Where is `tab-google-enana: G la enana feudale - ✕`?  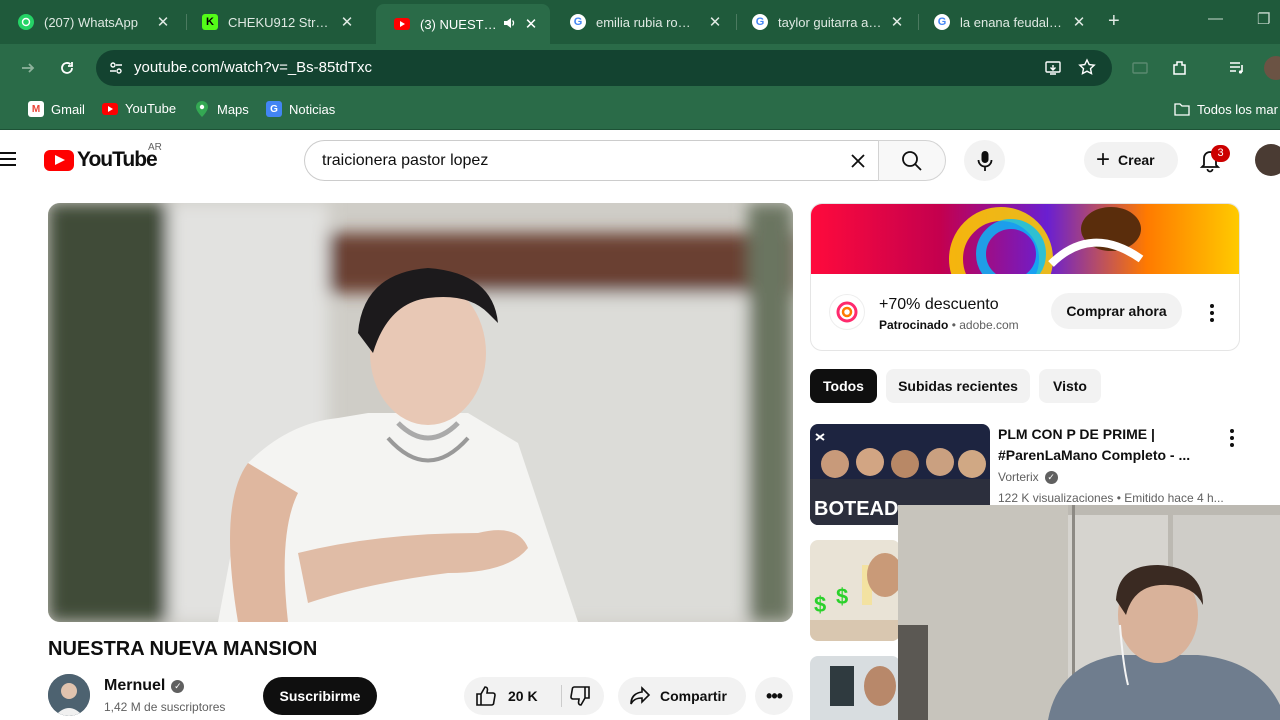
tab-google-enana: G la enana feudale - ✕ is located at coordinates (1007, 22).